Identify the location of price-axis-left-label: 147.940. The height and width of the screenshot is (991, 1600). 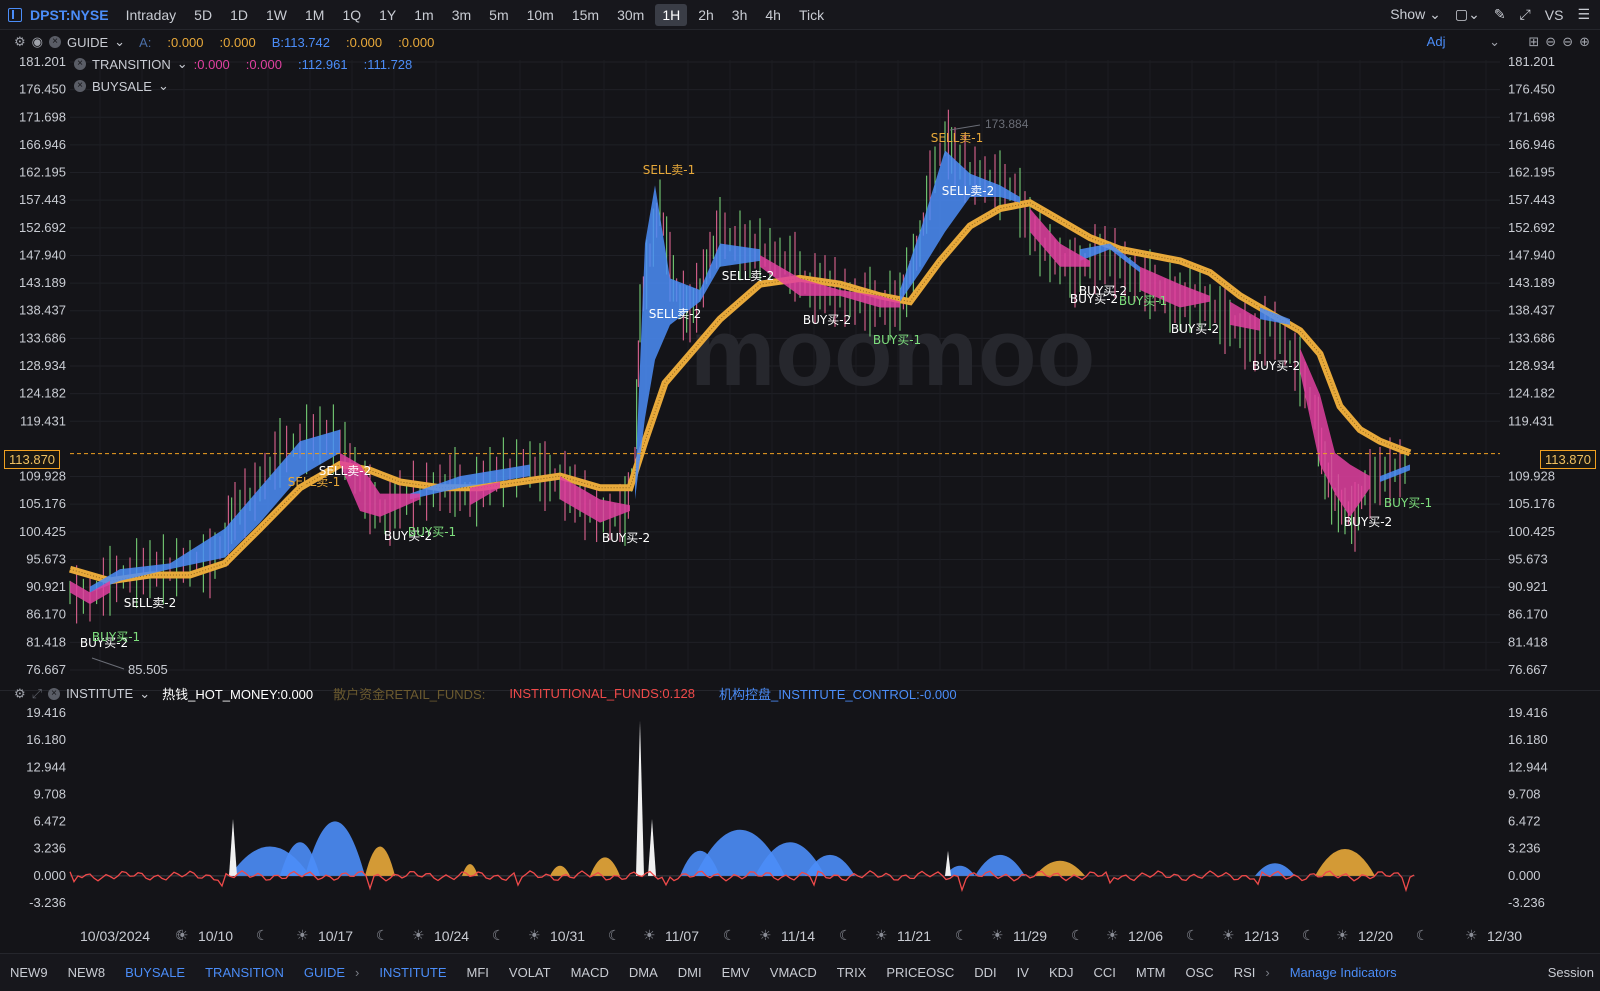
(42, 254).